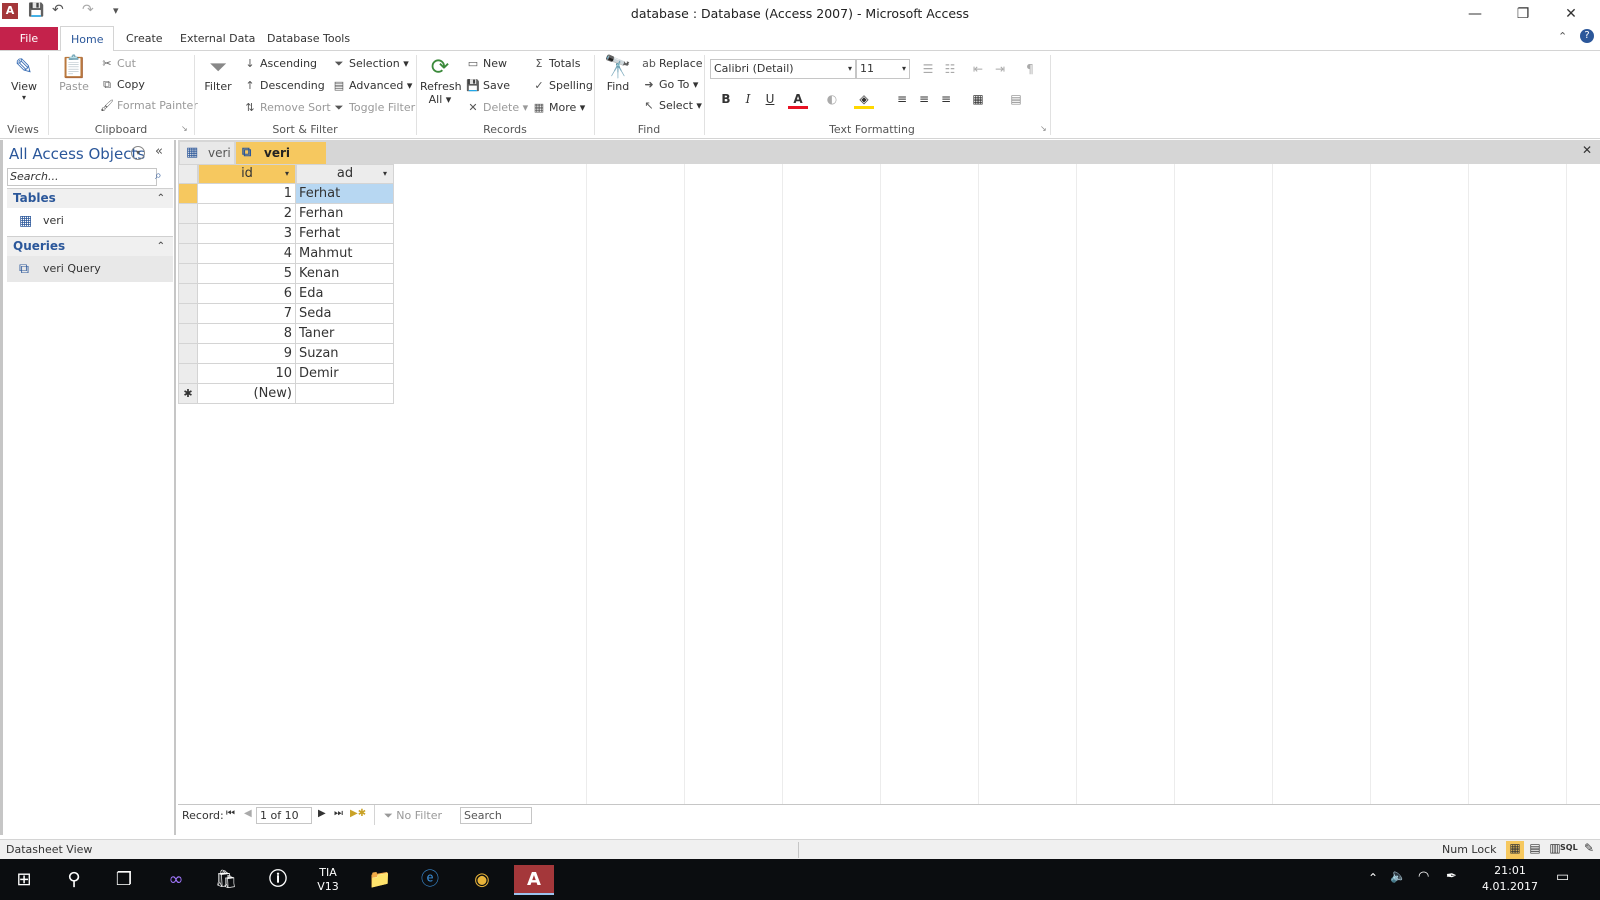 This screenshot has height=900, width=1600. I want to click on tab-external-data: External Data, so click(217, 38).